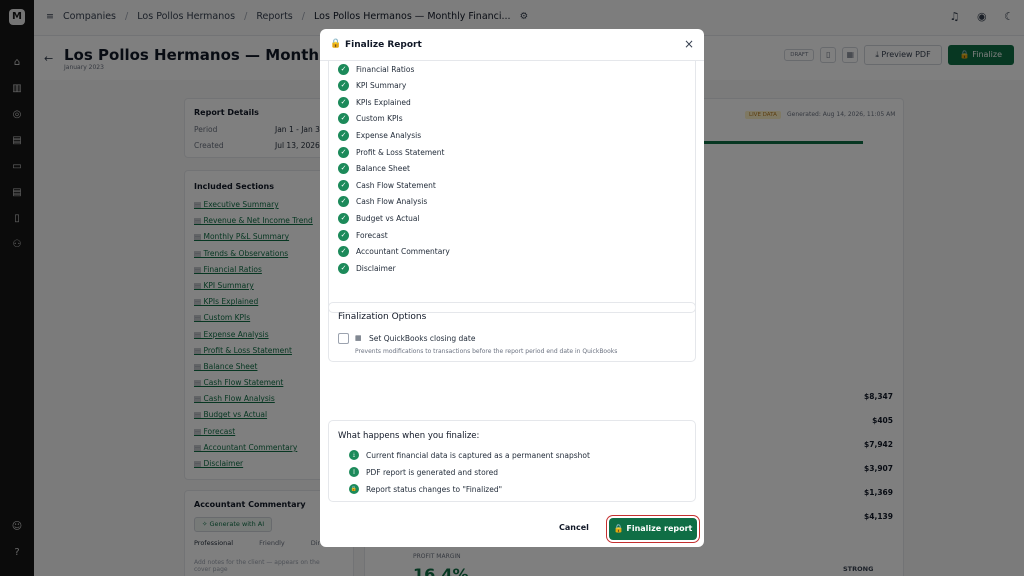 The height and width of the screenshot is (576, 1024). I want to click on options-title: Finalization Options, so click(382, 317).